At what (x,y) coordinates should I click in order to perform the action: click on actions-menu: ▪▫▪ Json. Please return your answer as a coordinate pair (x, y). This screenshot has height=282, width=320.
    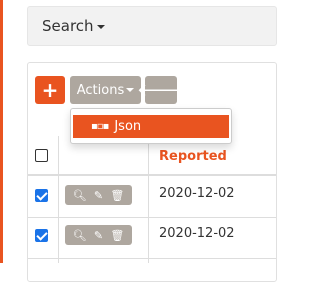
    Looking at the image, I should click on (151, 126).